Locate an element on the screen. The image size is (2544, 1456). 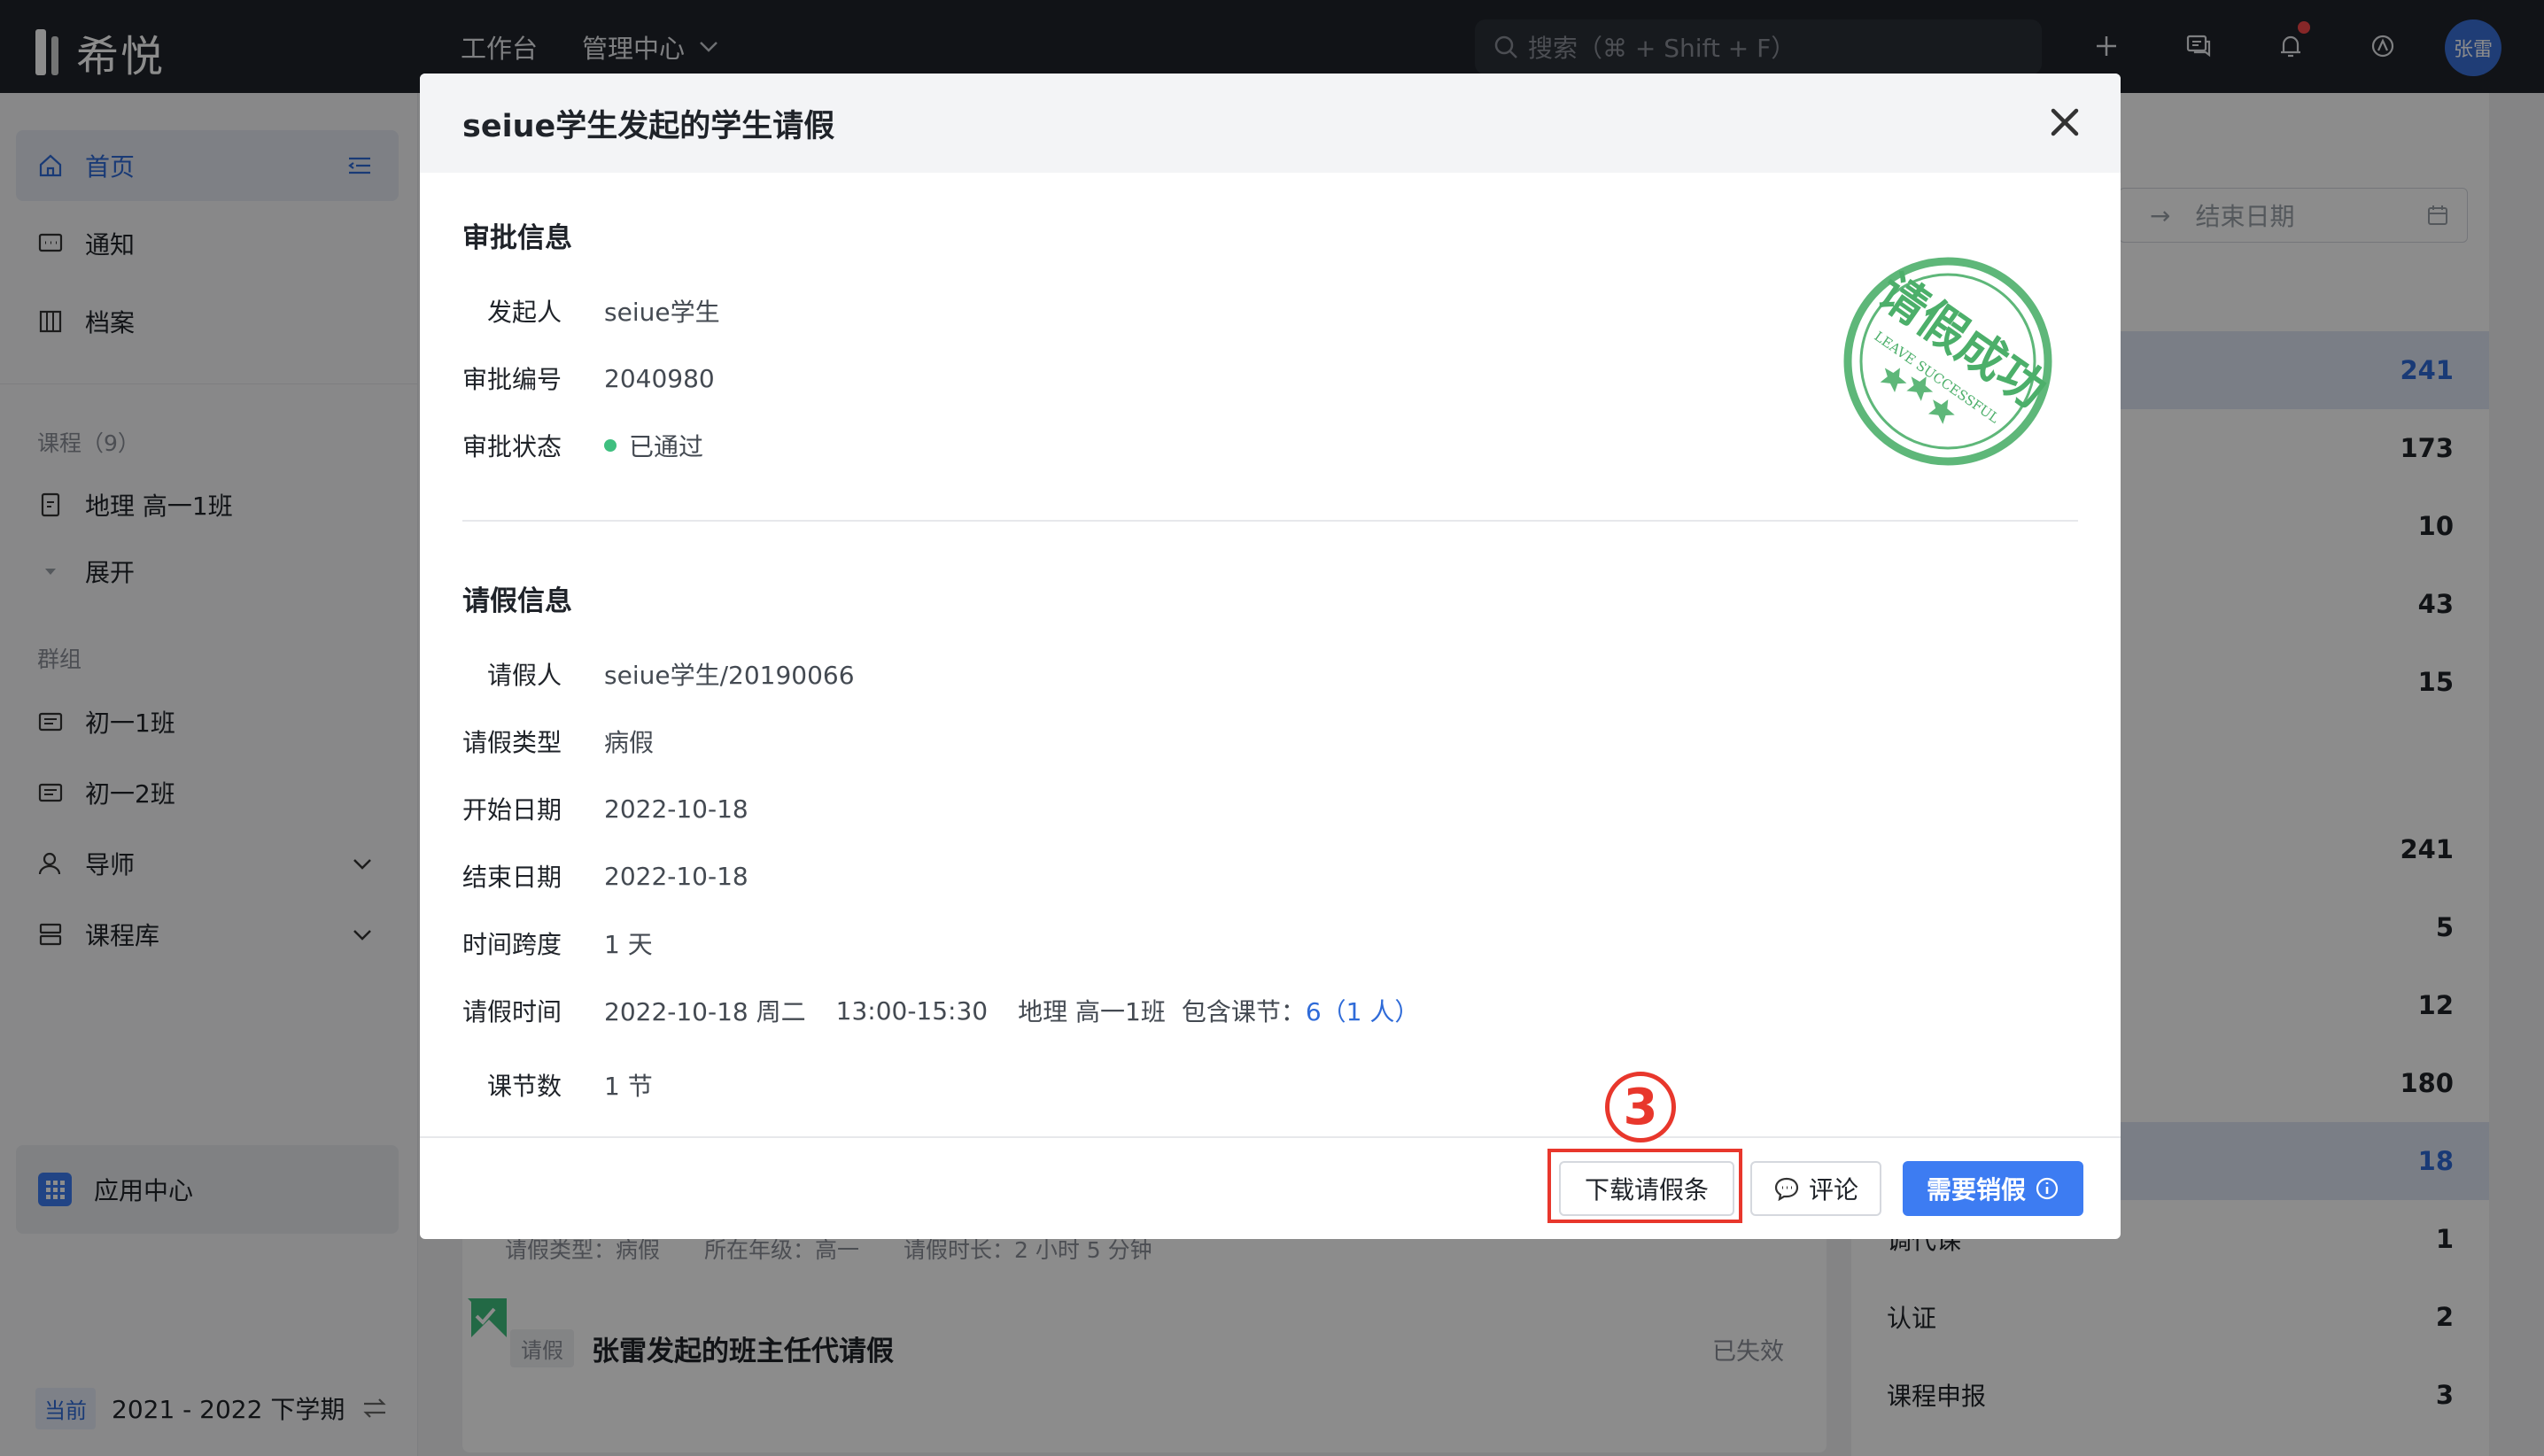
initiator-label: 发起人 is located at coordinates (524, 312).